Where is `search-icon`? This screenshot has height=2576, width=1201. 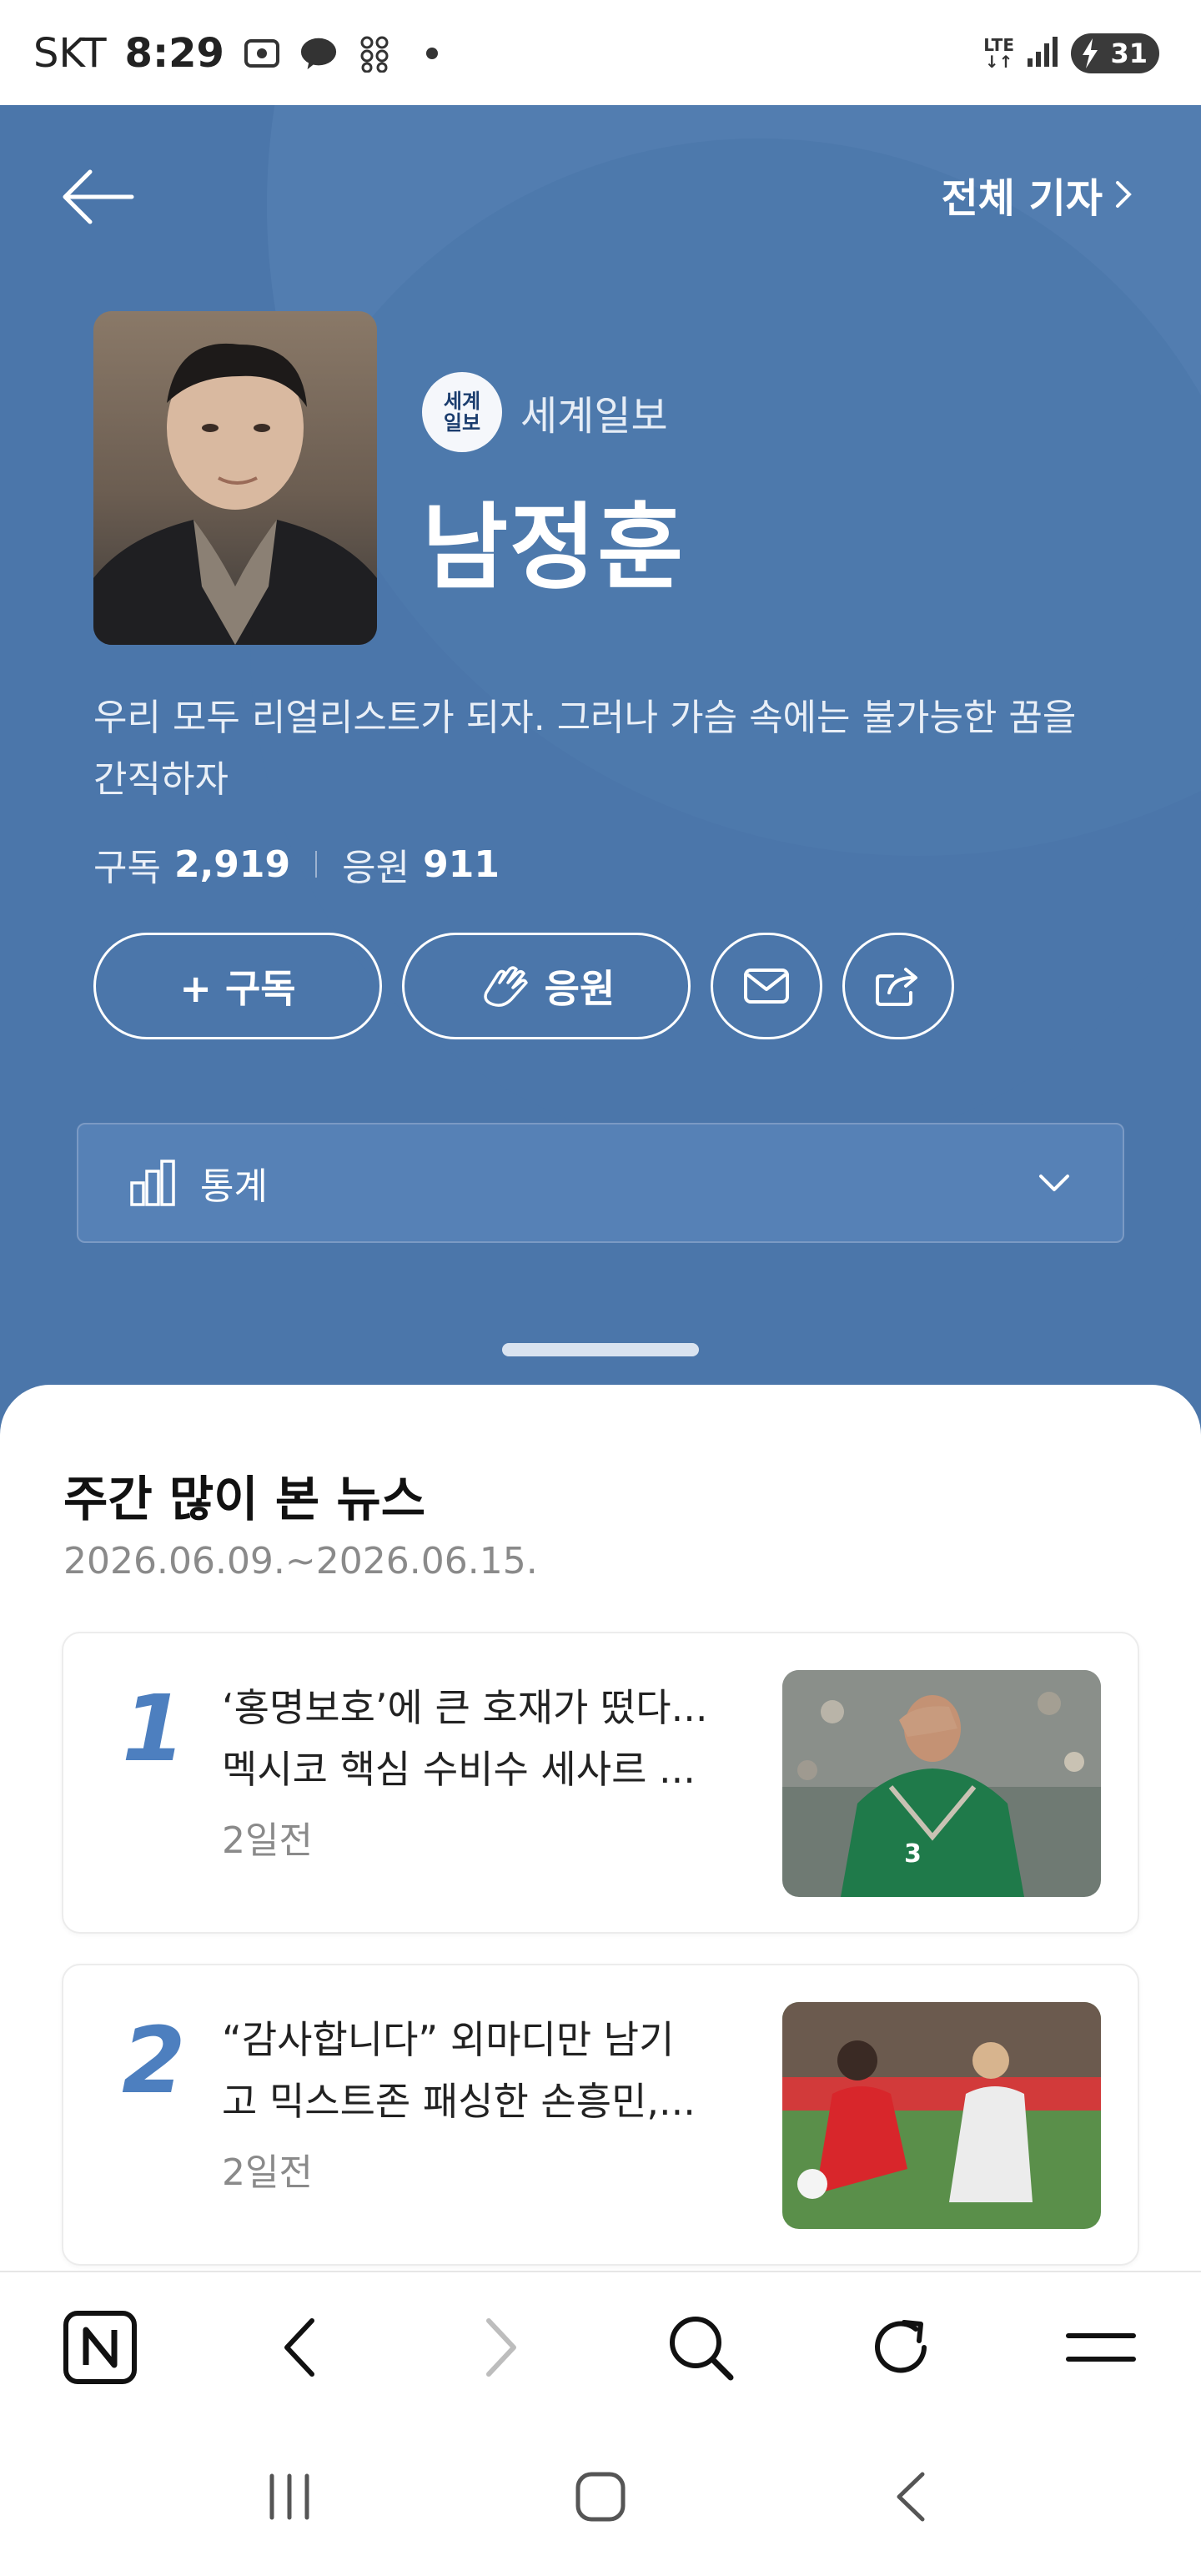 search-icon is located at coordinates (702, 2349).